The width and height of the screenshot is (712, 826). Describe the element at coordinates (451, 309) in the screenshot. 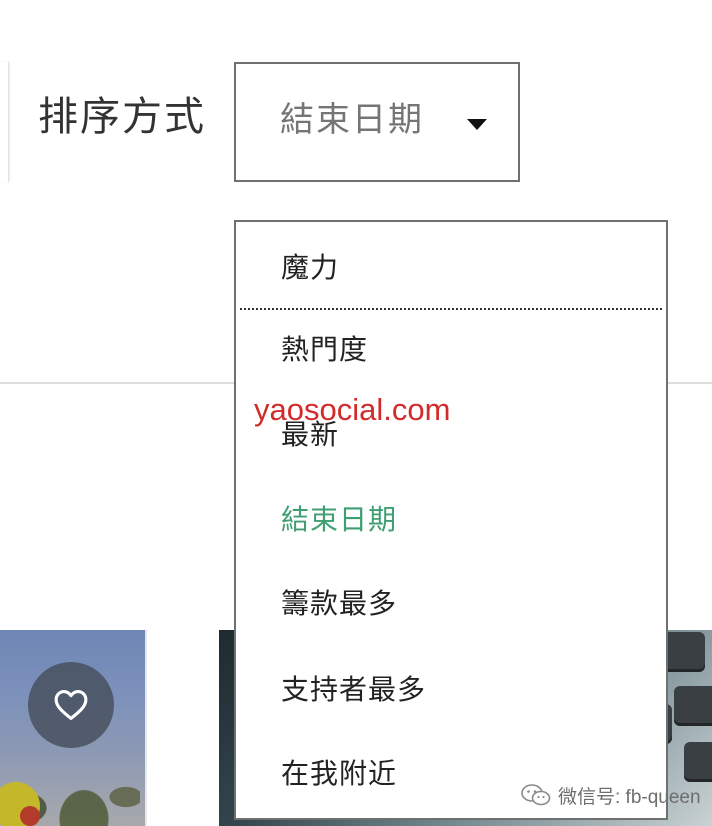

I see `dropdown-separator` at that location.